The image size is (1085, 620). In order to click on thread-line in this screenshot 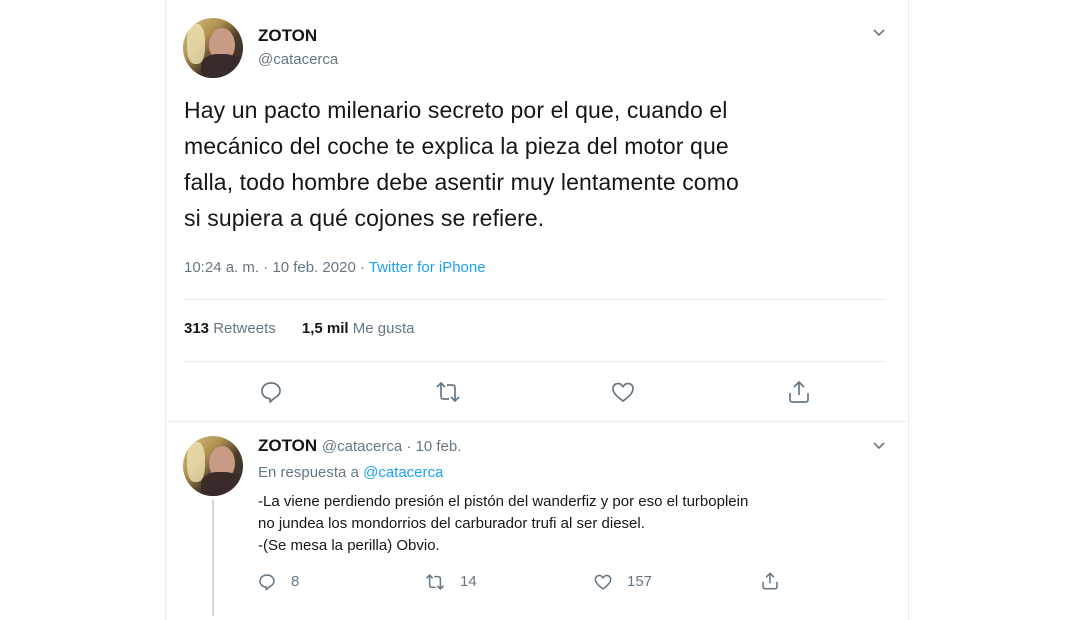, I will do `click(213, 558)`.